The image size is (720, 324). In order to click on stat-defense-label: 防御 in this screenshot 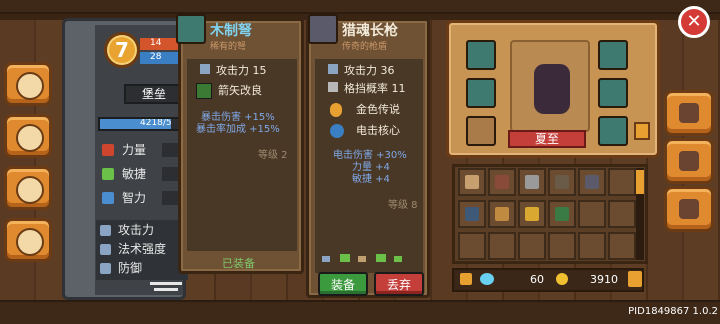, I will do `click(130, 268)`.